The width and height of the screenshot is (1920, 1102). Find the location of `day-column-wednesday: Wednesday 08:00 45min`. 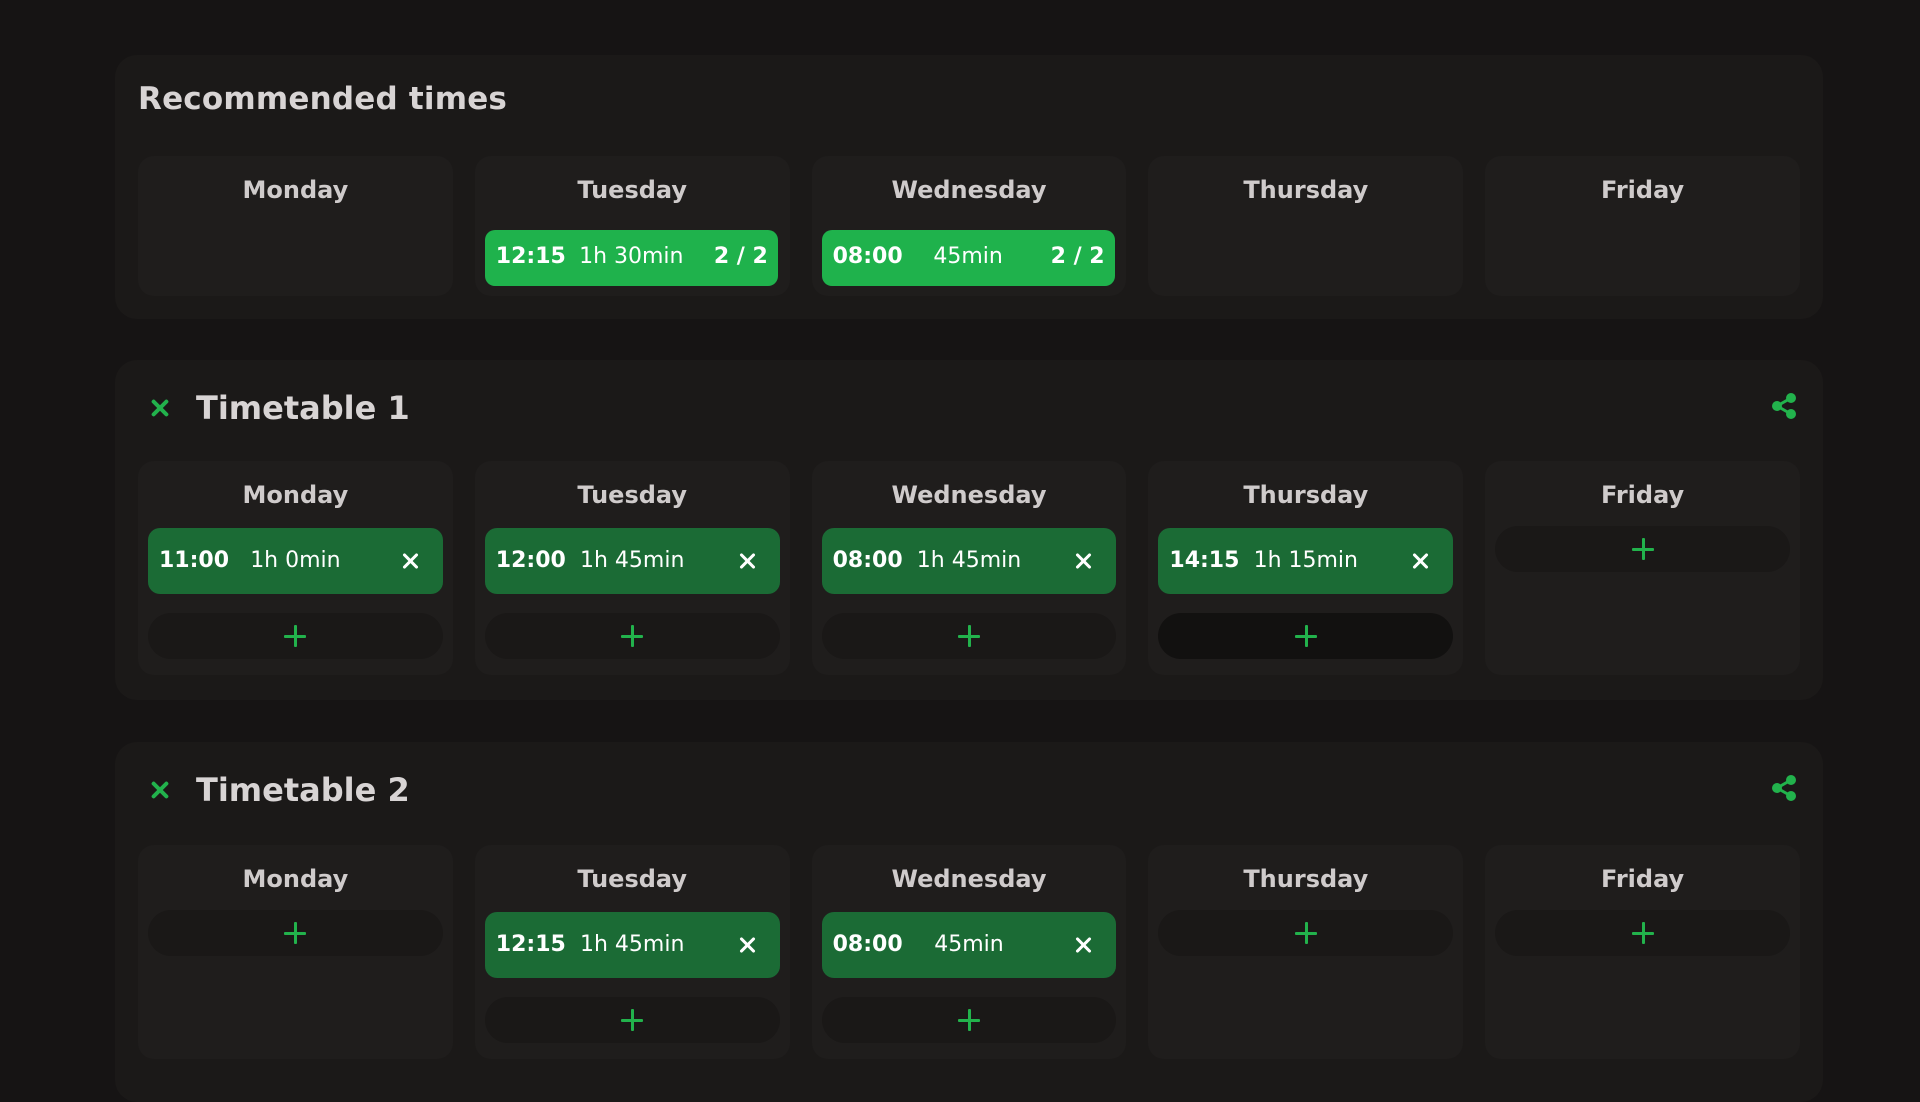

day-column-wednesday: Wednesday 08:00 45min is located at coordinates (969, 952).